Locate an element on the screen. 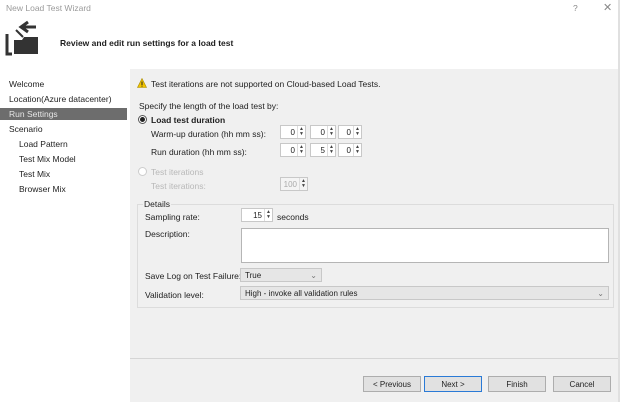 The height and width of the screenshot is (402, 624). window-title: New Load Test Wizard is located at coordinates (48, 8).